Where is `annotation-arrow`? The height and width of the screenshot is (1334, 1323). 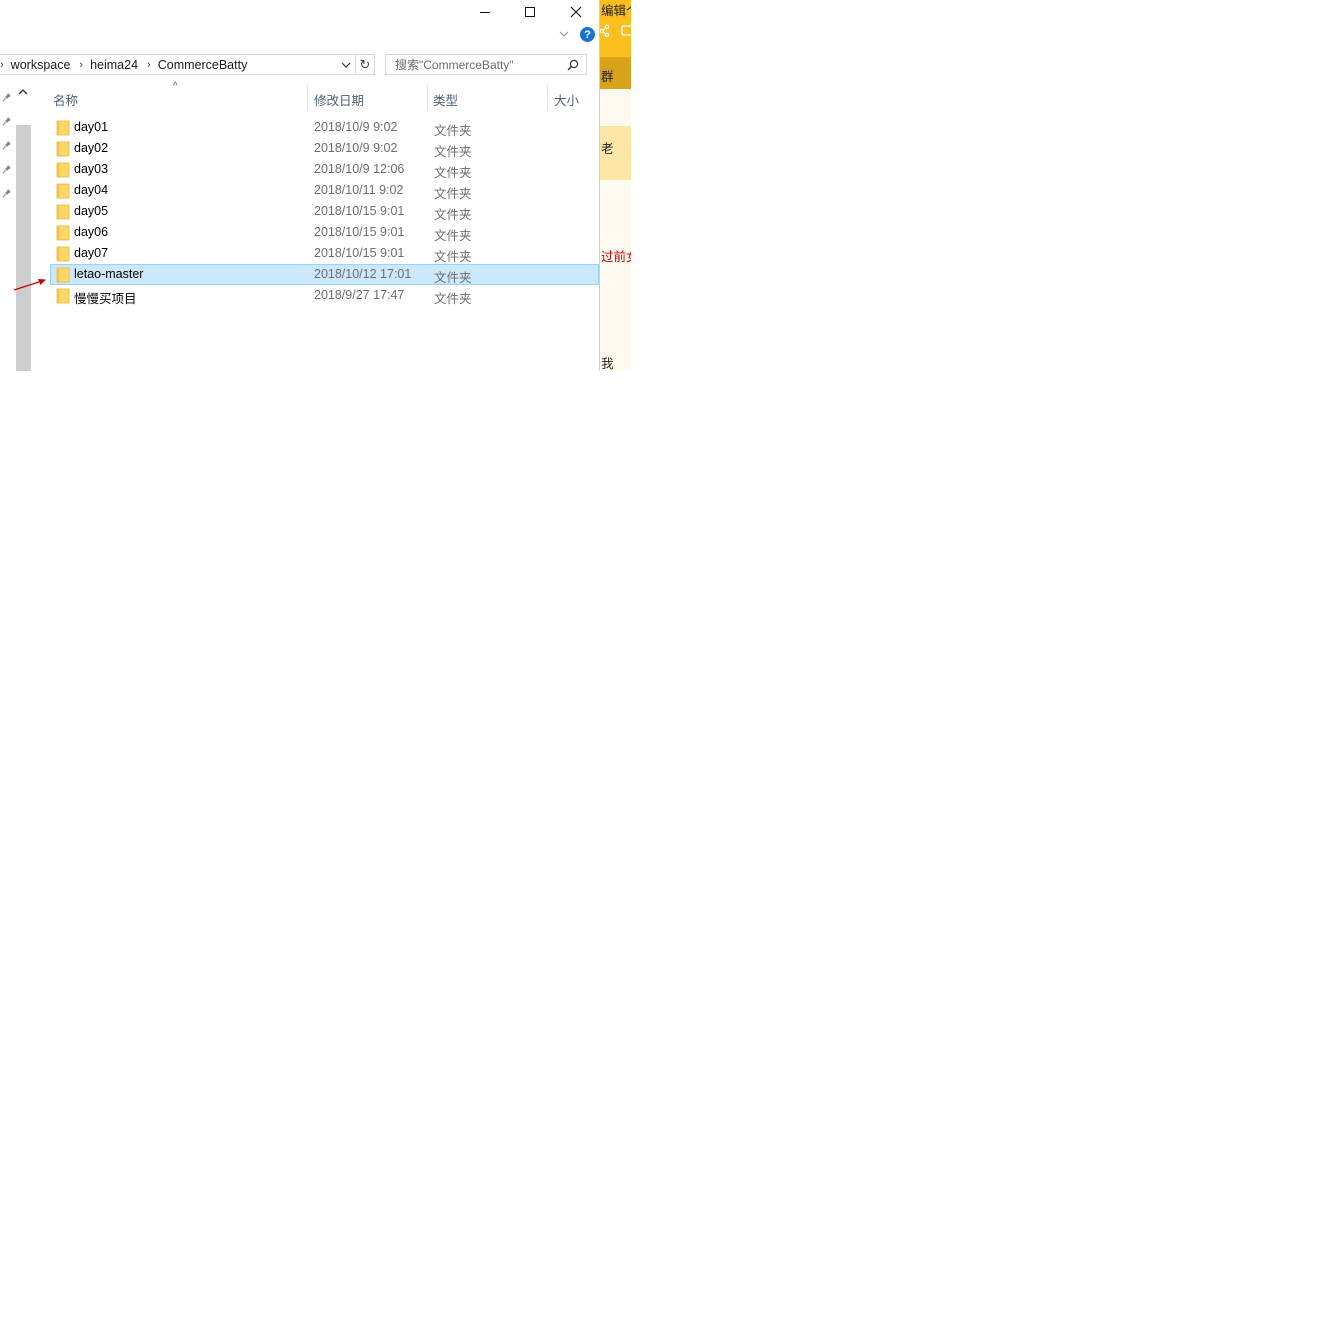 annotation-arrow is located at coordinates (29, 285).